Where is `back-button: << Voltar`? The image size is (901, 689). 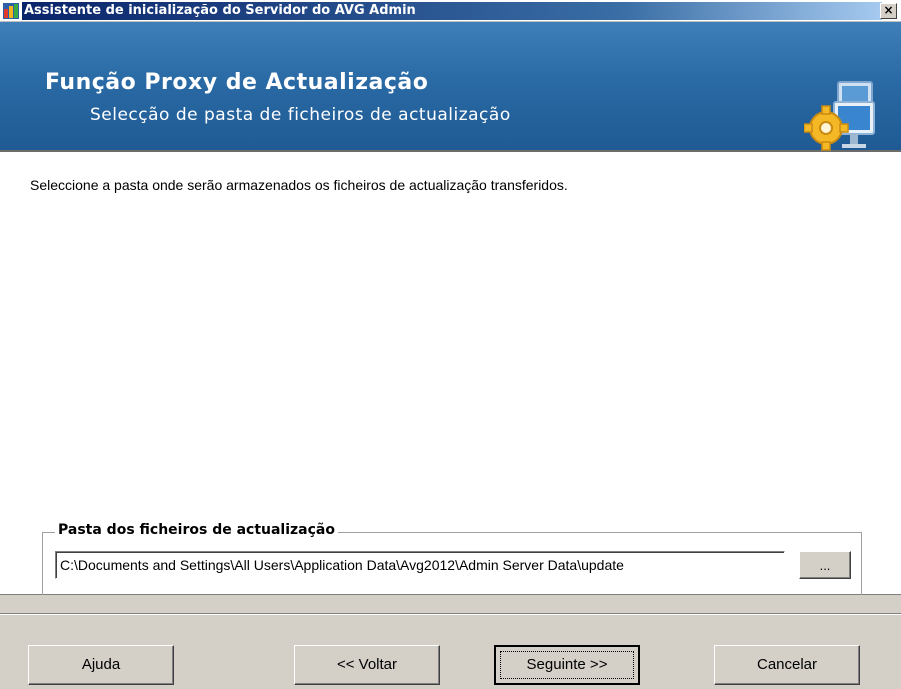 back-button: << Voltar is located at coordinates (367, 665).